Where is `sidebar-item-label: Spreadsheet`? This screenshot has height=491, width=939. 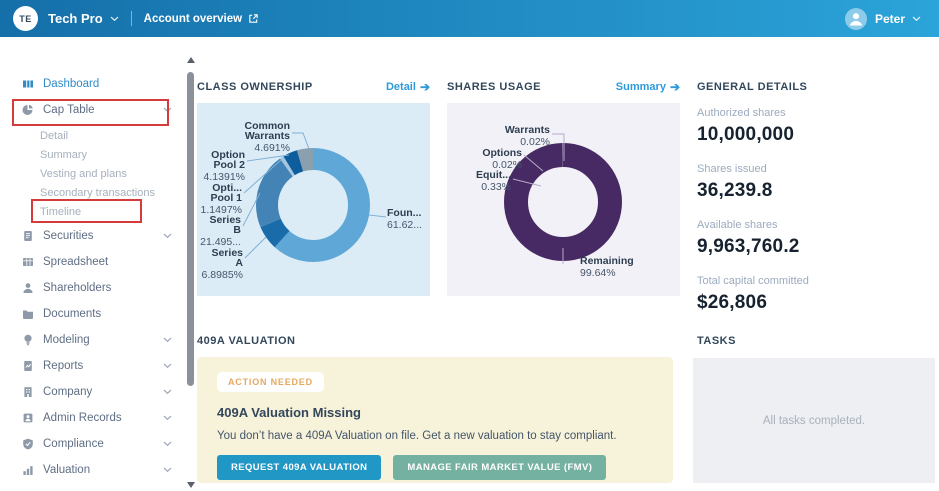 sidebar-item-label: Spreadsheet is located at coordinates (76, 262).